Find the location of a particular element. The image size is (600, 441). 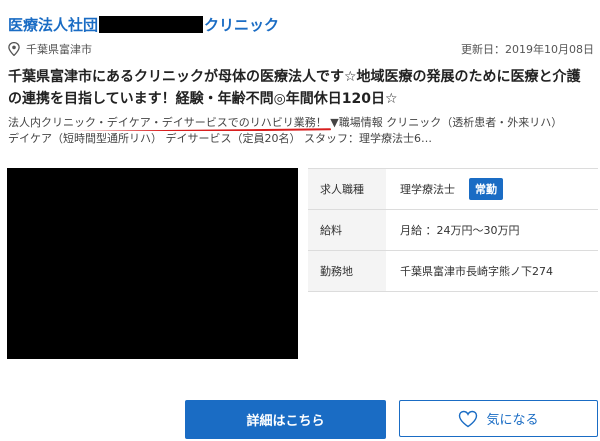

salary-label: 給料 is located at coordinates (347, 230).